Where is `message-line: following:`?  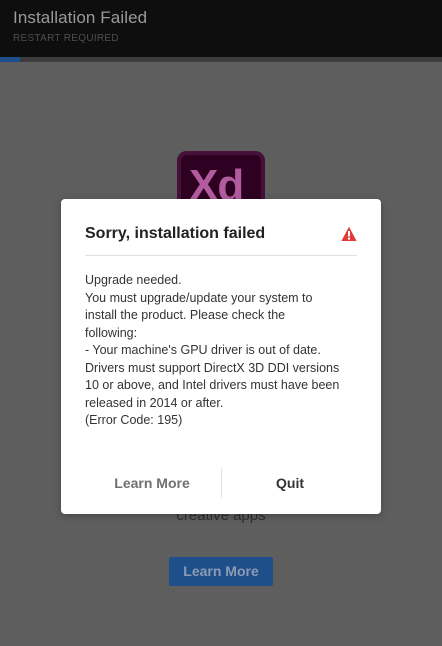
message-line: following: is located at coordinates (111, 332).